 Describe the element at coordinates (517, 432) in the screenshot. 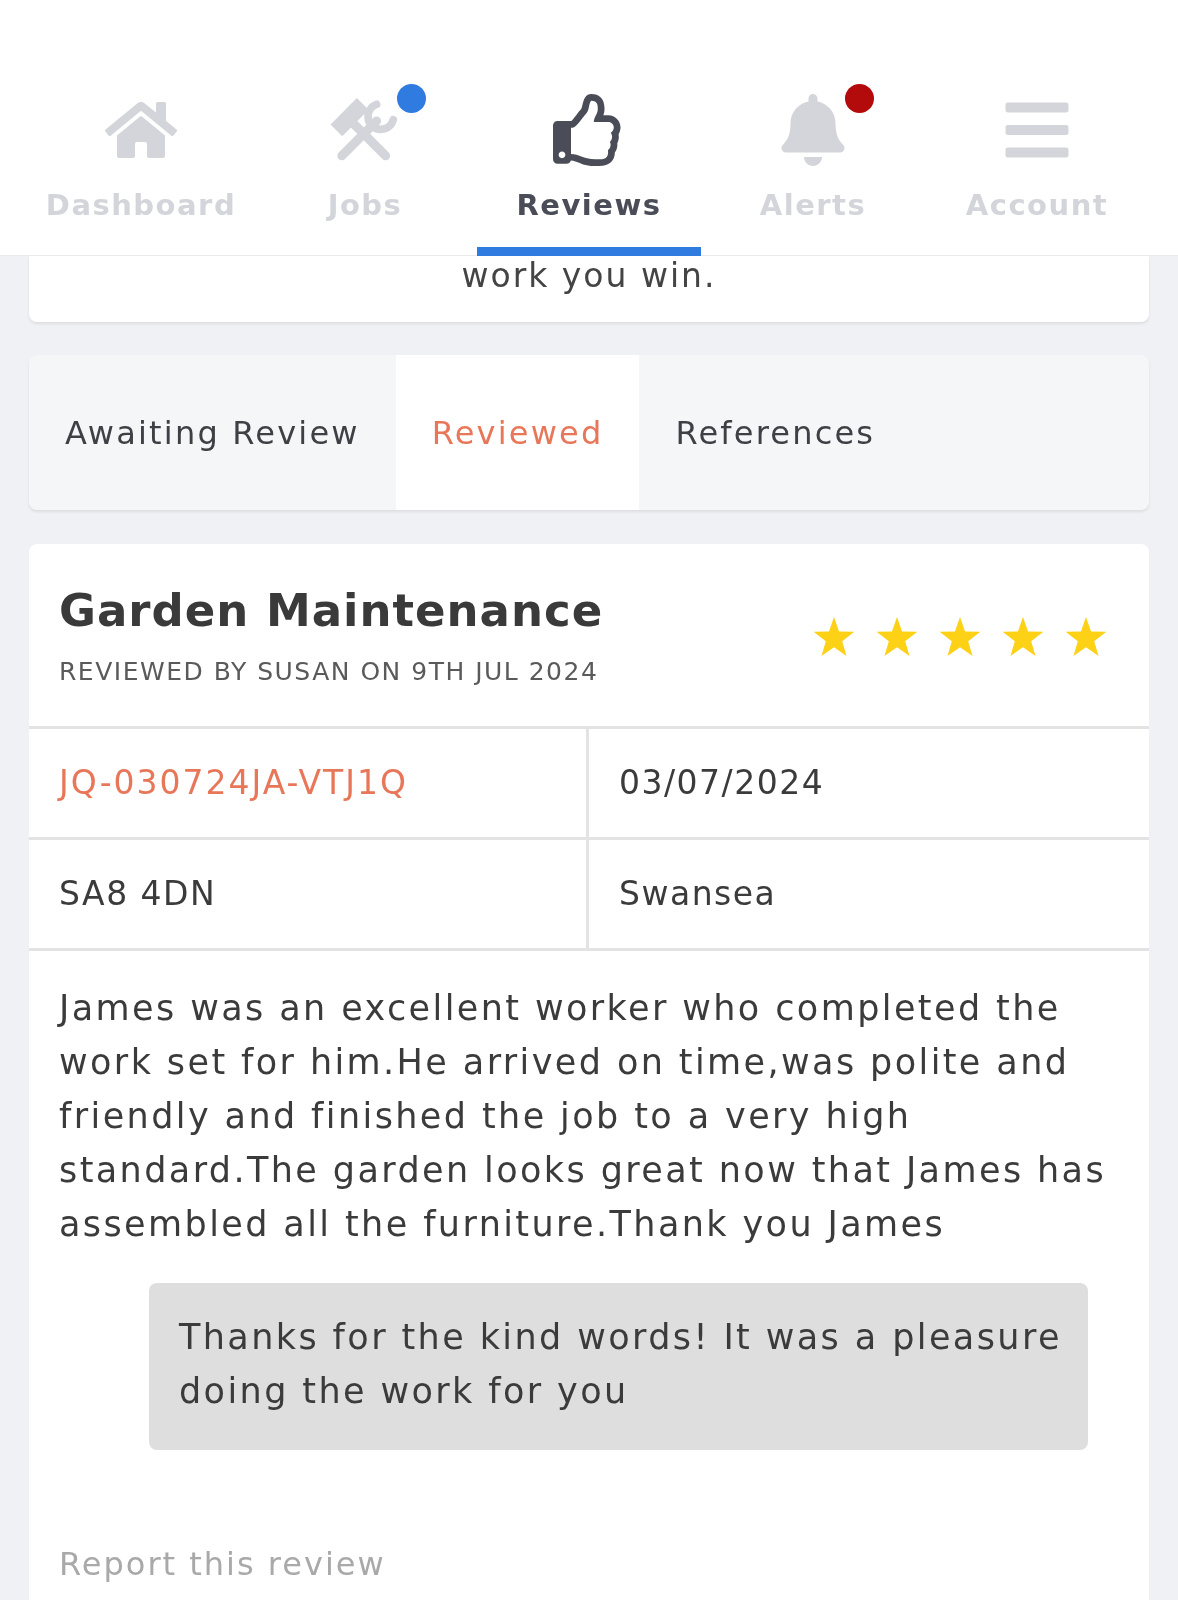

I see `tab: Reviewed` at that location.